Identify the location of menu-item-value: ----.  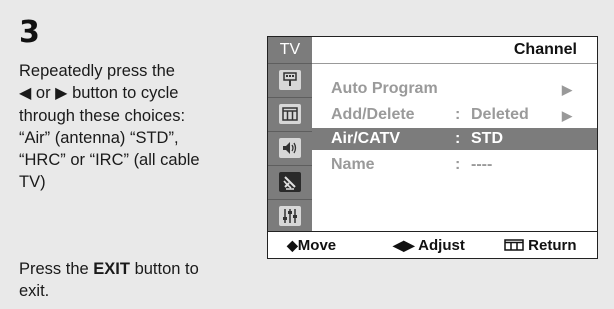
(482, 164).